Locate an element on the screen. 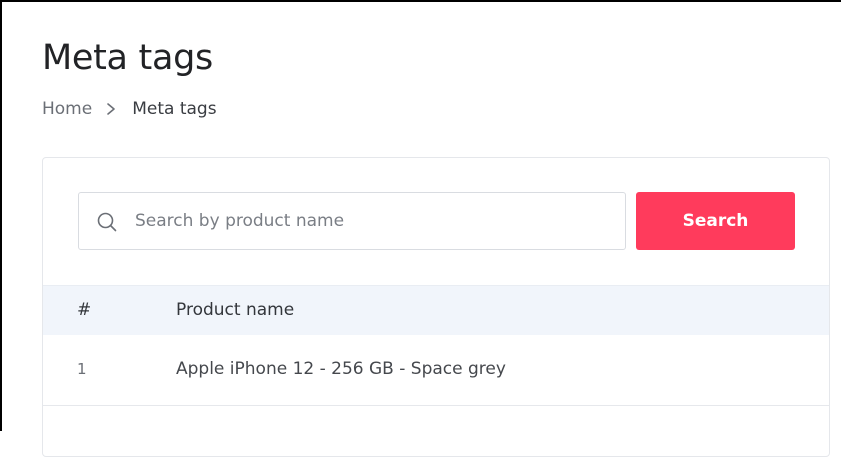 The height and width of the screenshot is (457, 841). search-box is located at coordinates (352, 221).